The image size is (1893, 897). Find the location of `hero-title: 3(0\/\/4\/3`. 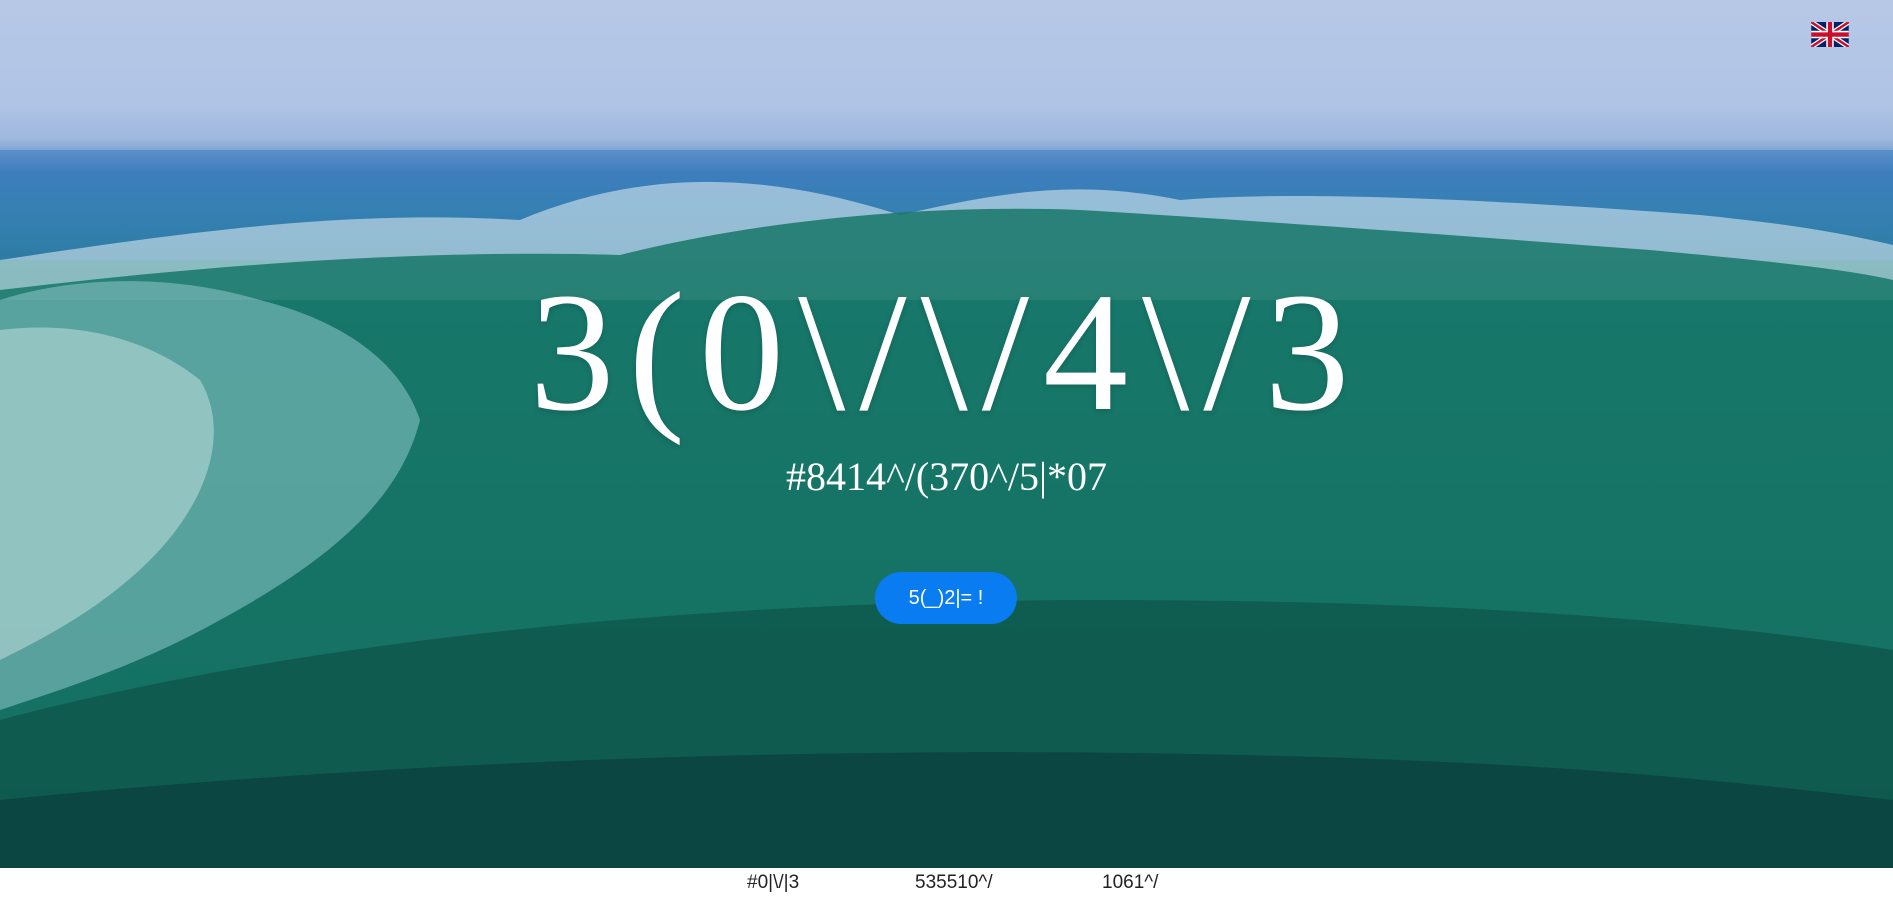

hero-title: 3(0\/\/4\/3 is located at coordinates (946, 352).